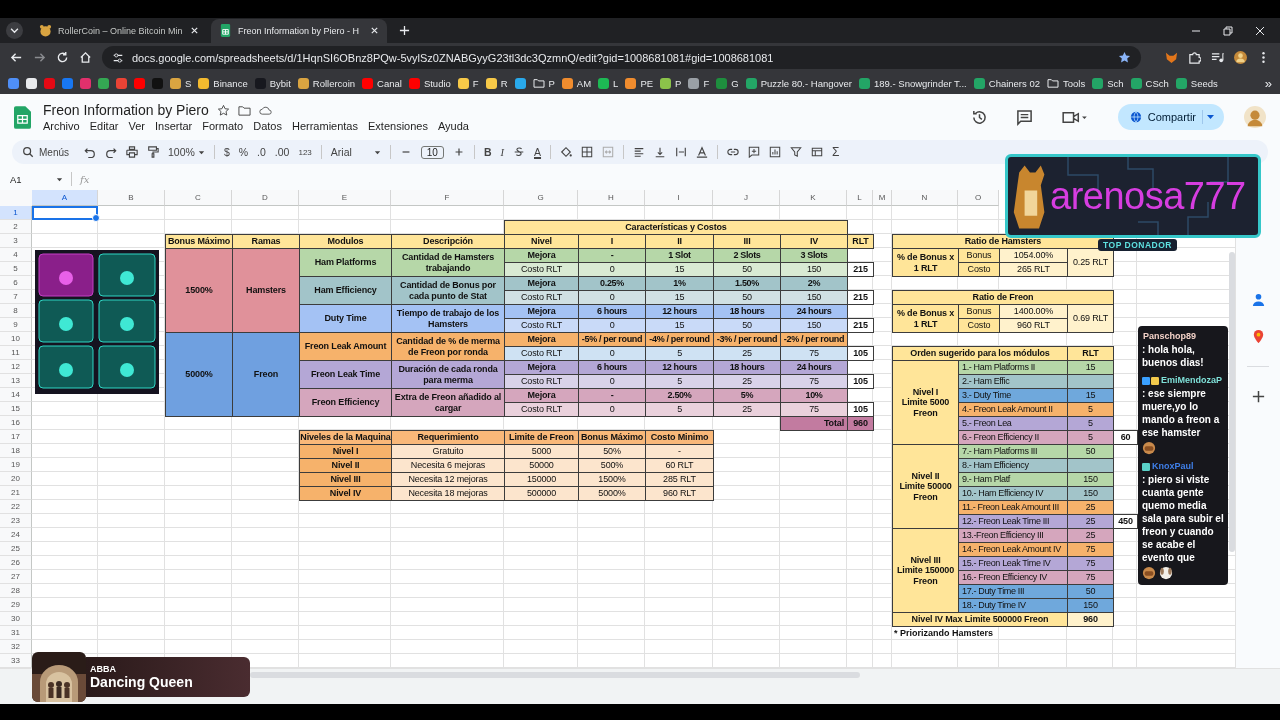 Image resolution: width=1280 pixels, height=720 pixels. Describe the element at coordinates (16, 353) in the screenshot. I see `row-header: 11` at that location.